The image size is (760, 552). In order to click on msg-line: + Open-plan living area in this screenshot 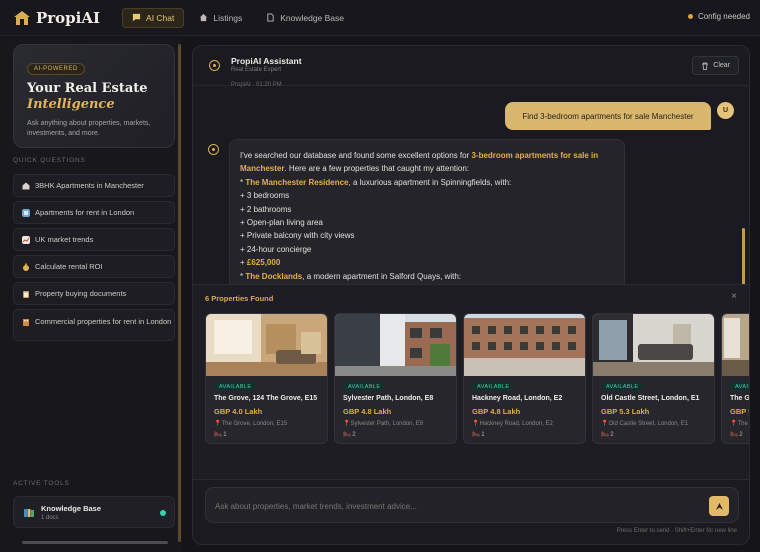, I will do `click(281, 223)`.